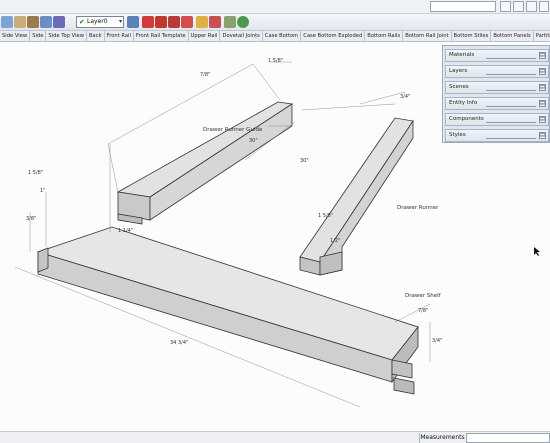  Describe the element at coordinates (458, 71) in the screenshot. I see `tray-item-label: Layers` at that location.